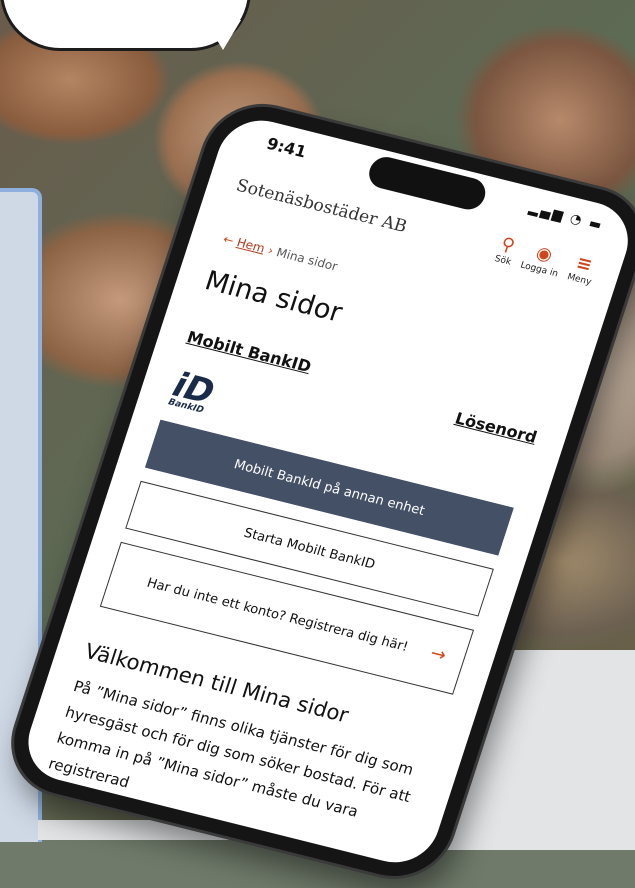  What do you see at coordinates (307, 259) in the screenshot?
I see `breadcrumb-current: Mina sidor` at bounding box center [307, 259].